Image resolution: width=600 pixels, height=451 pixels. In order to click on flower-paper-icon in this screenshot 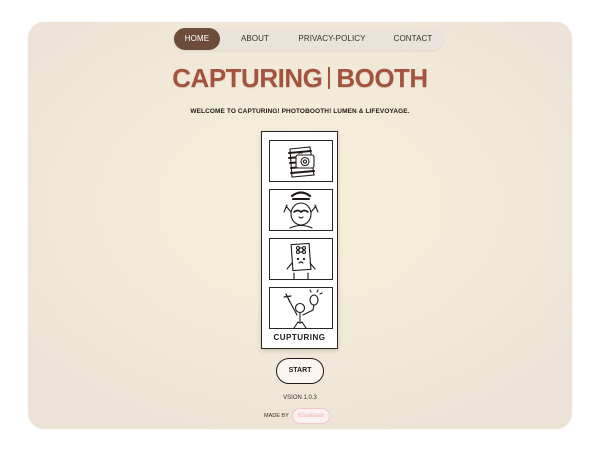, I will do `click(301, 260)`.